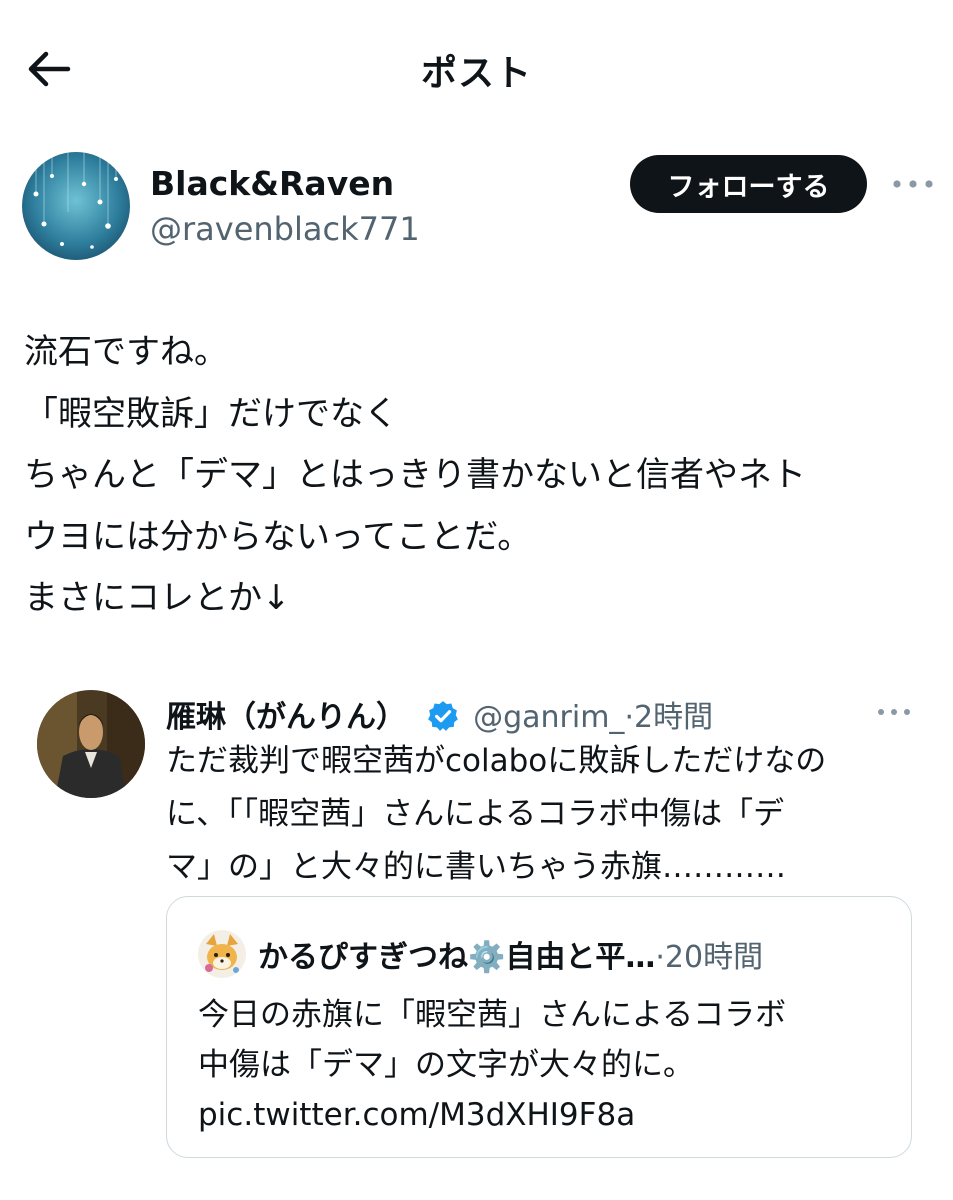  Describe the element at coordinates (673, 717) in the screenshot. I see `quoted-timestamp: 2時間` at that location.